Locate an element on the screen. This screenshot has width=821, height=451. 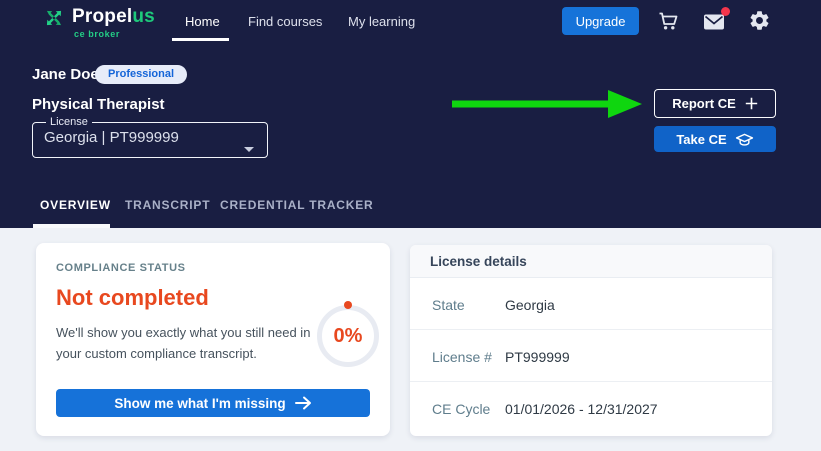
report-ce-label: Report CE is located at coordinates (704, 103).